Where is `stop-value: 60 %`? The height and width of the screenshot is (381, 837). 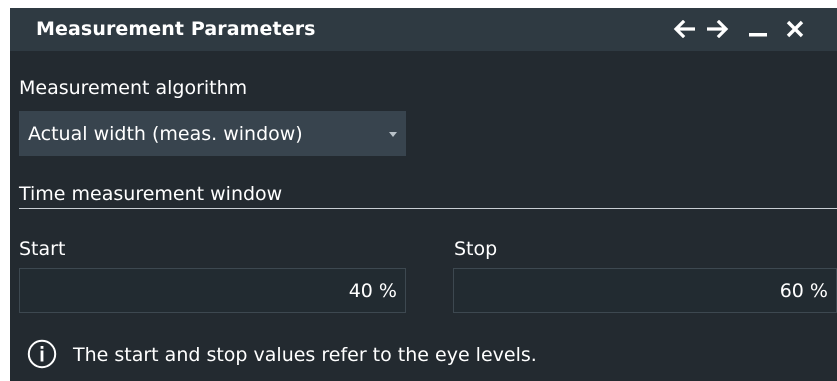 stop-value: 60 % is located at coordinates (803, 291).